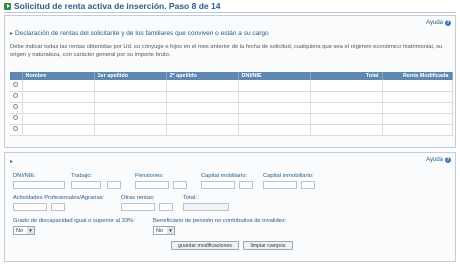  Describe the element at coordinates (138, 207) in the screenshot. I see `otras-rentas-field` at that location.